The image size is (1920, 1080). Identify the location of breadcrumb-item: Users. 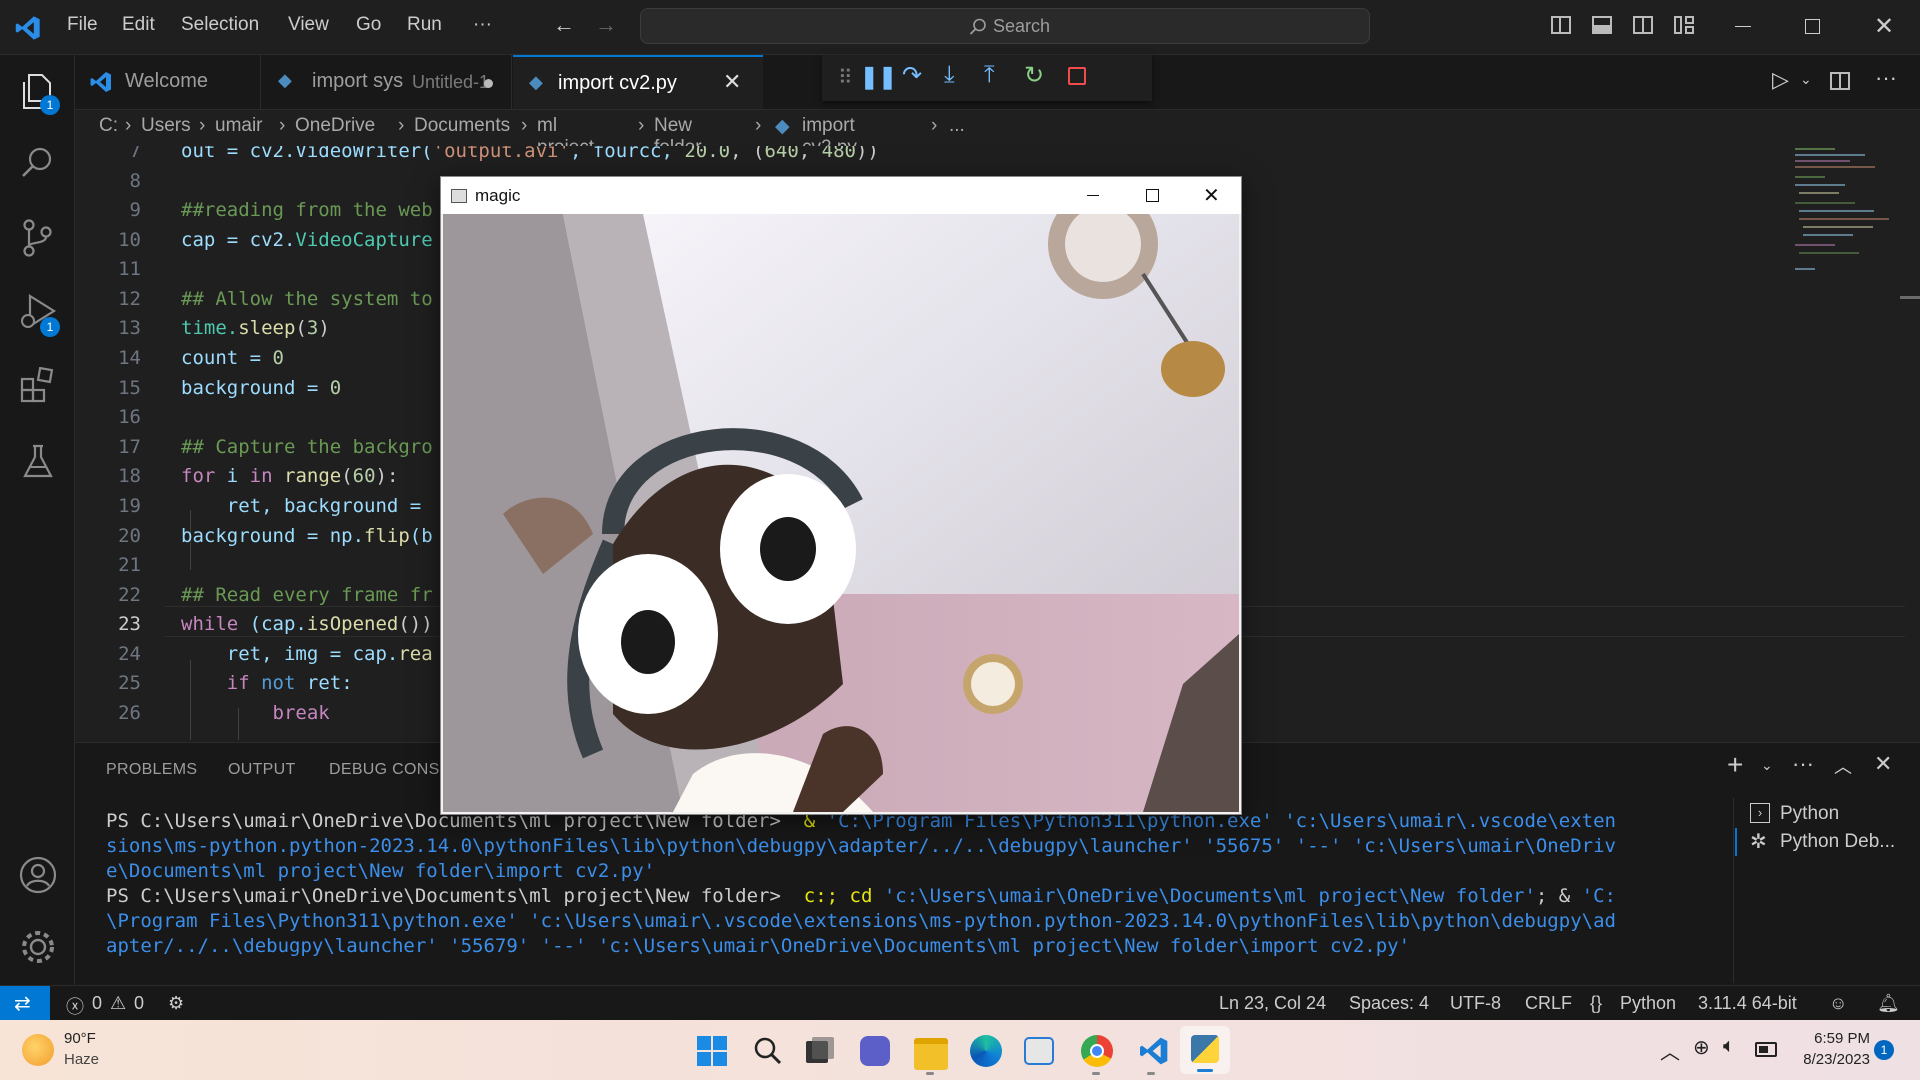
(166, 126).